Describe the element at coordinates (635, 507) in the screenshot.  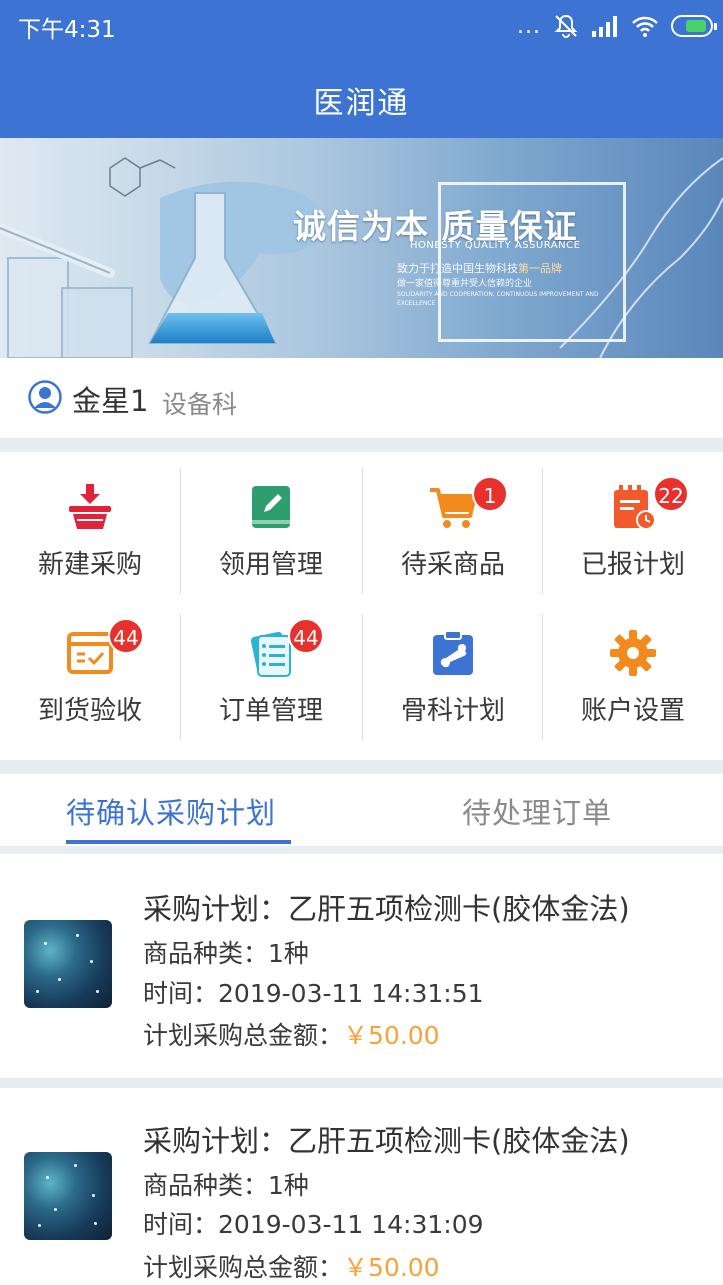
I see `calendar-clock-icon` at that location.